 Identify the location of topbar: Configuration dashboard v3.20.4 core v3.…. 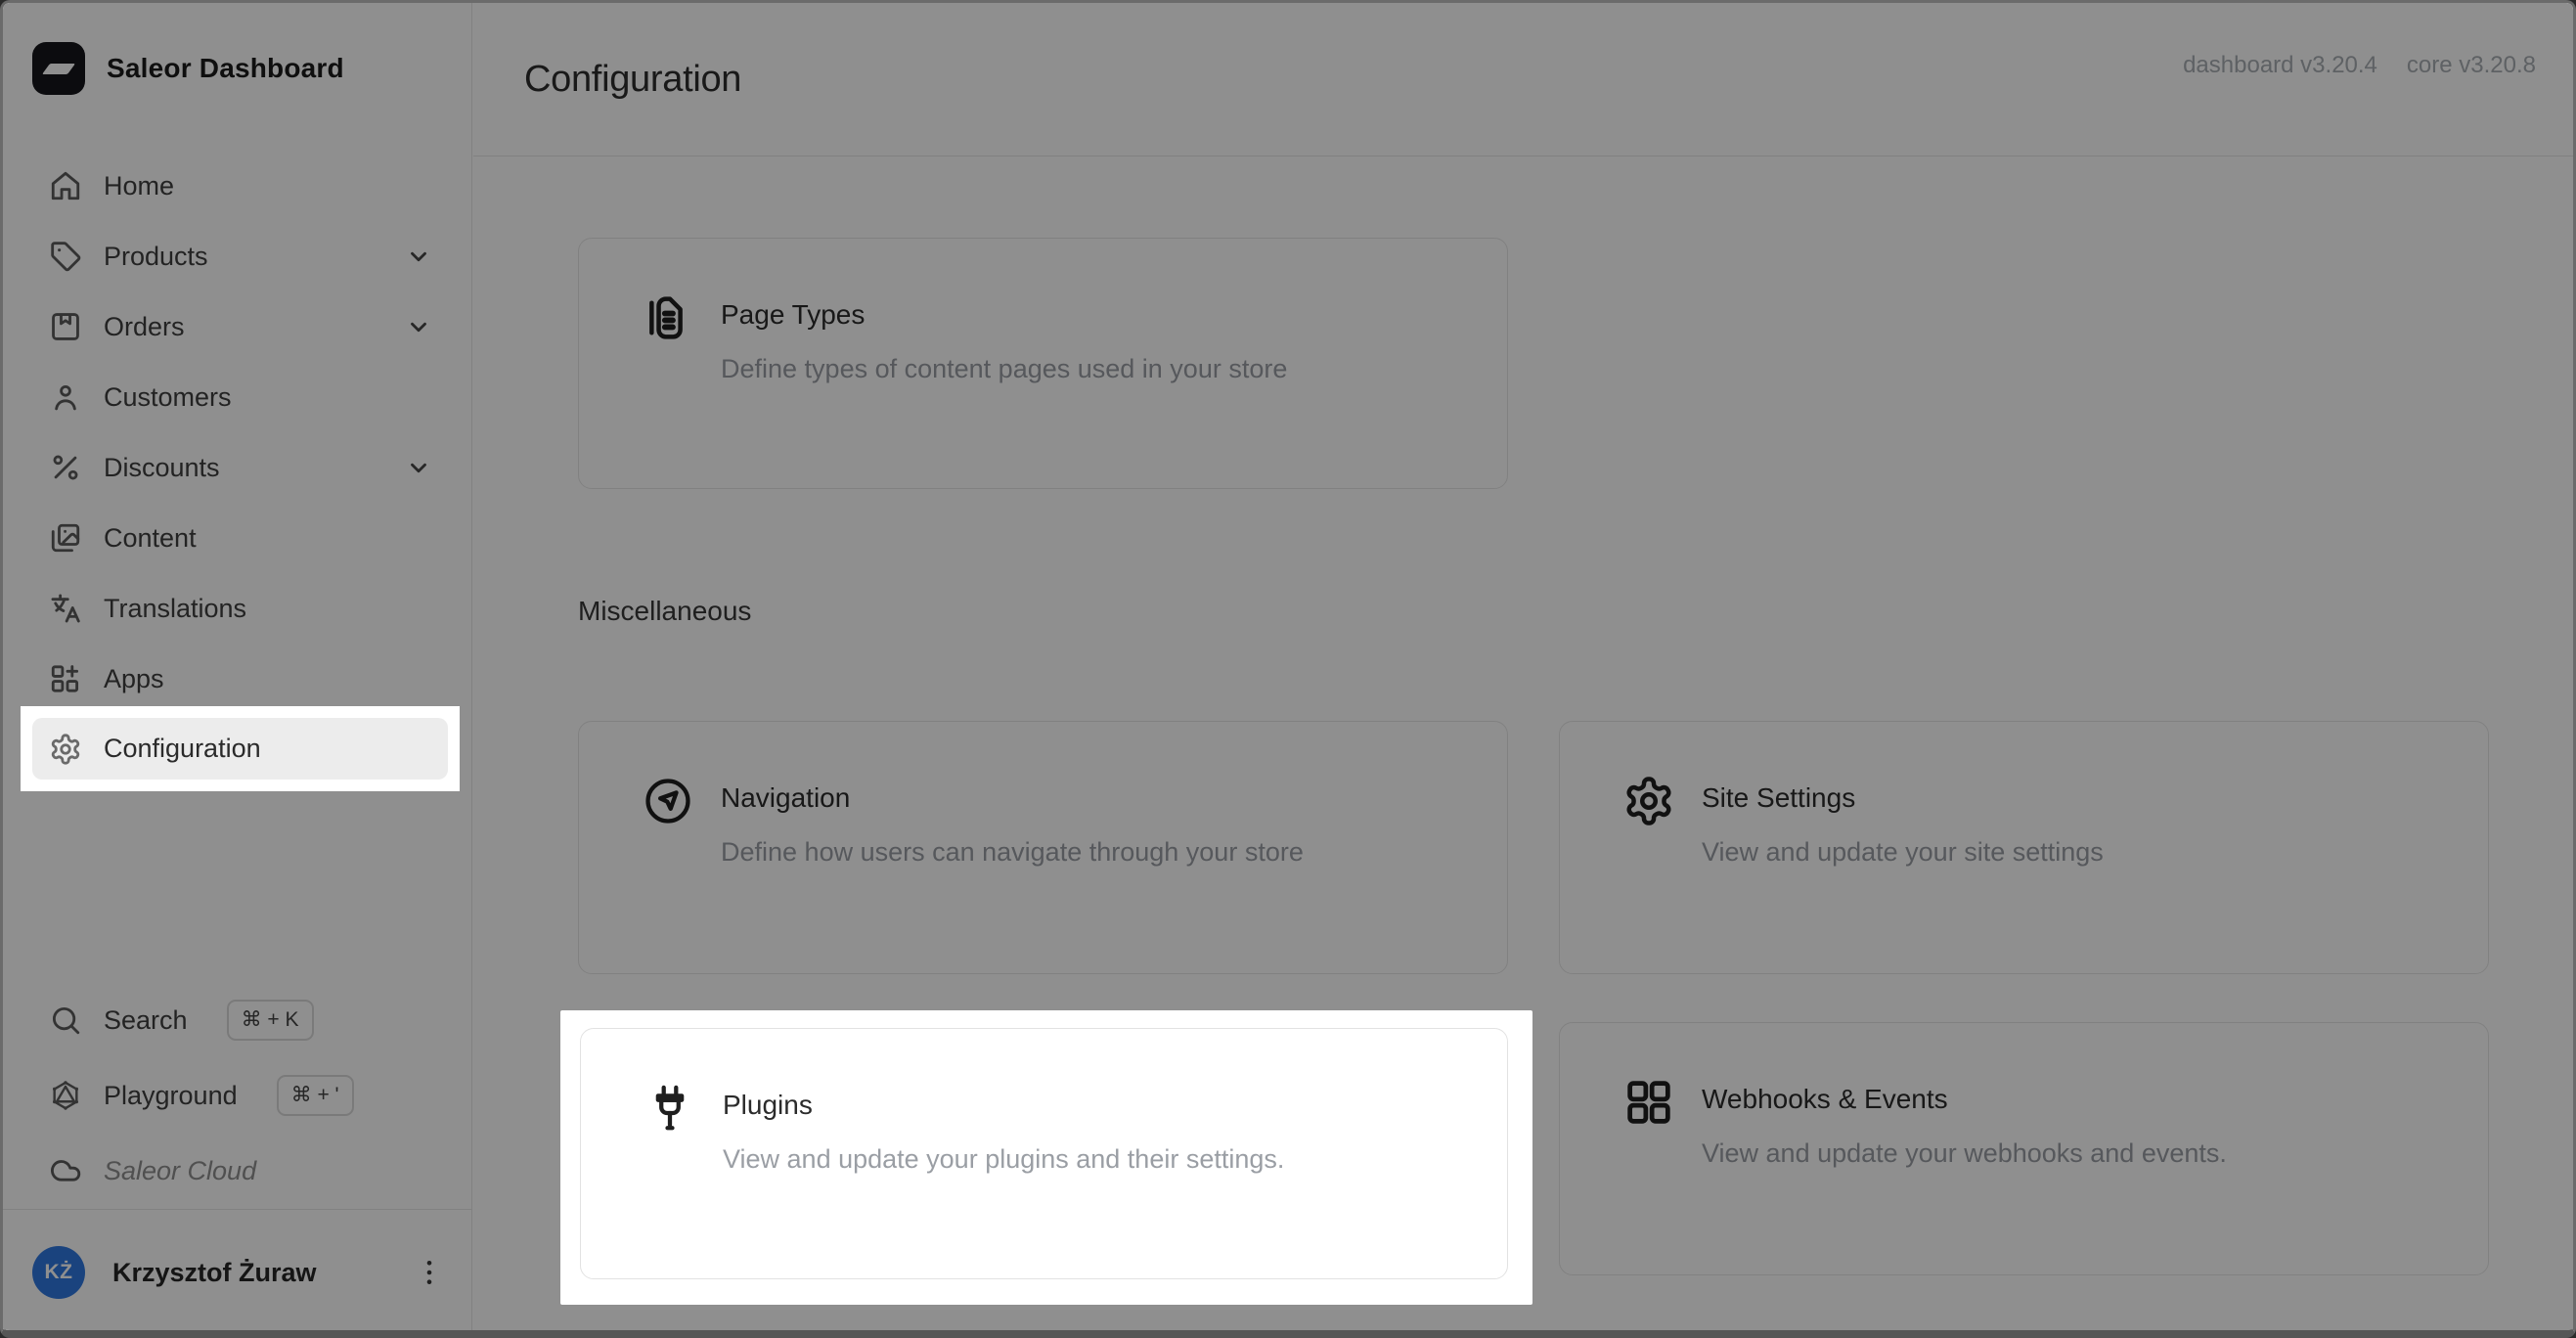
(1523, 80).